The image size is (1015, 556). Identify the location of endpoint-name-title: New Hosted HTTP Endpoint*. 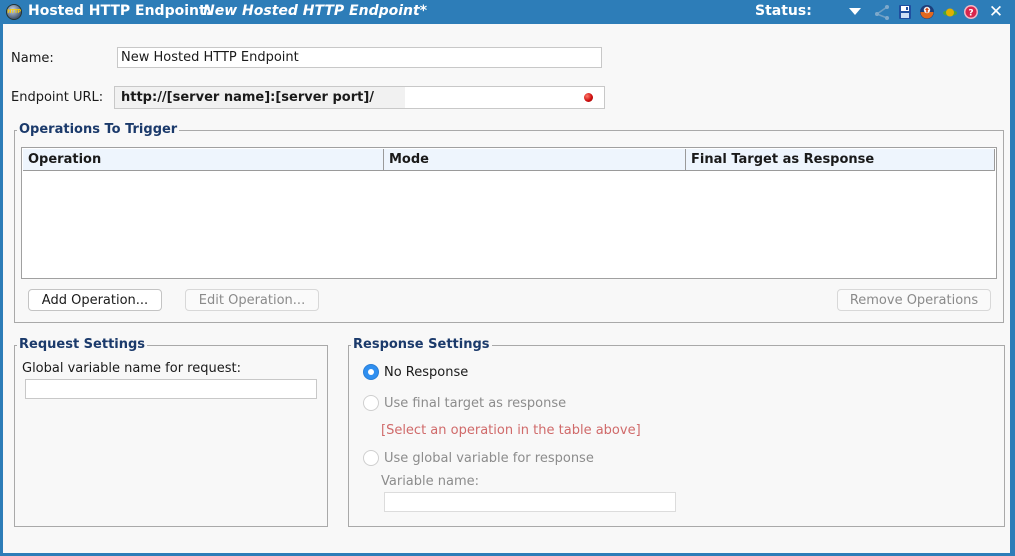
(315, 11).